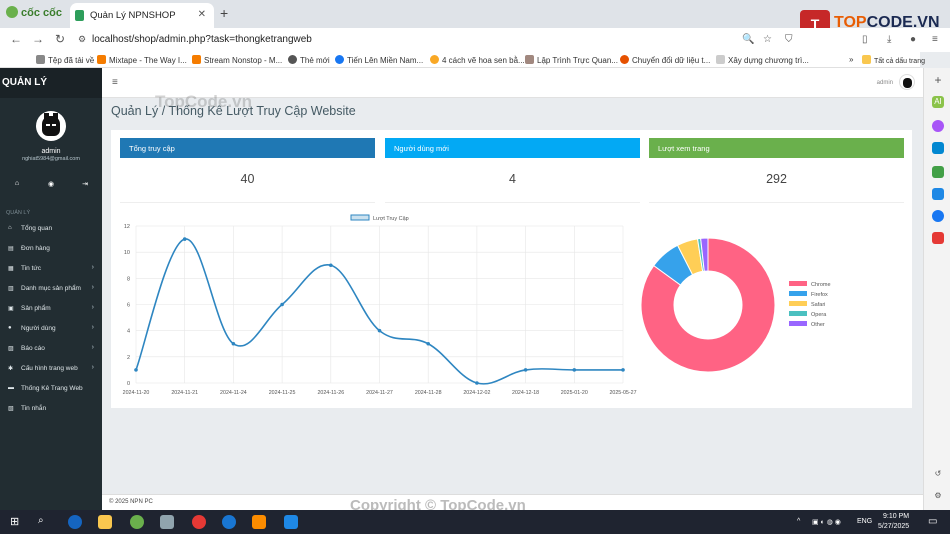 The image size is (950, 534). Describe the element at coordinates (60, 39) in the screenshot. I see `reload-icon: ↻` at that location.